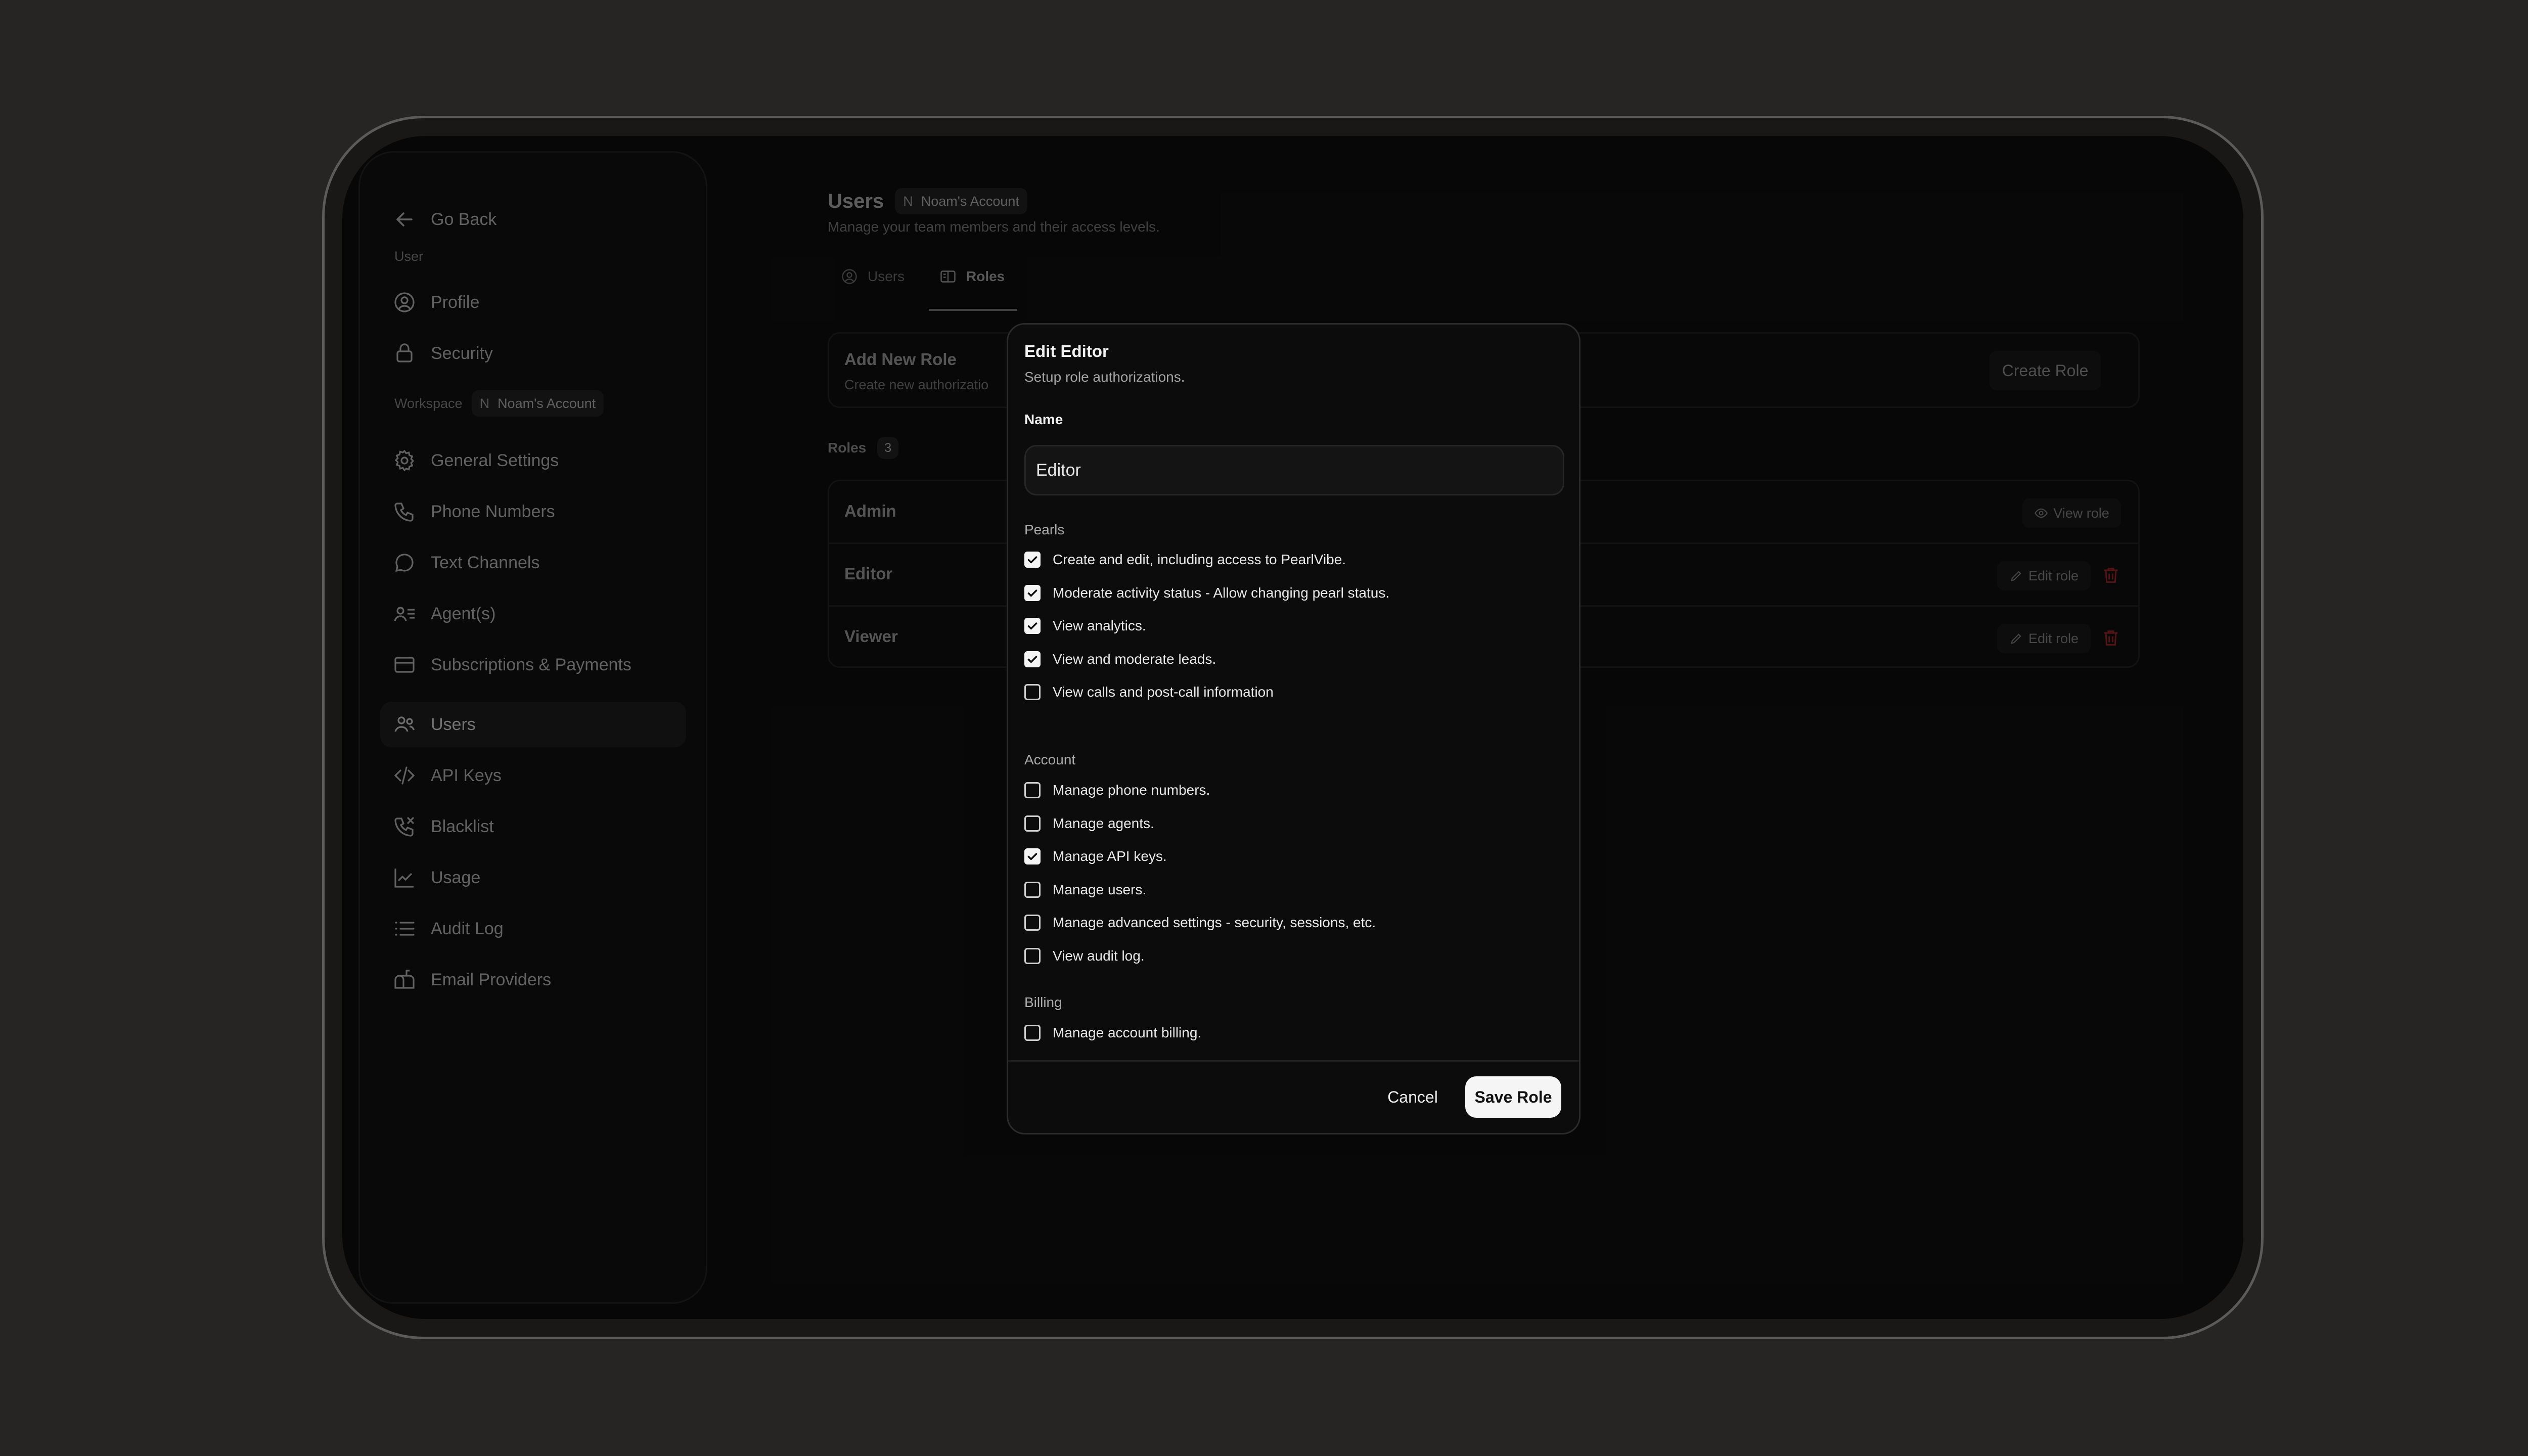  I want to click on permission-row: View audit log., so click(1085, 956).